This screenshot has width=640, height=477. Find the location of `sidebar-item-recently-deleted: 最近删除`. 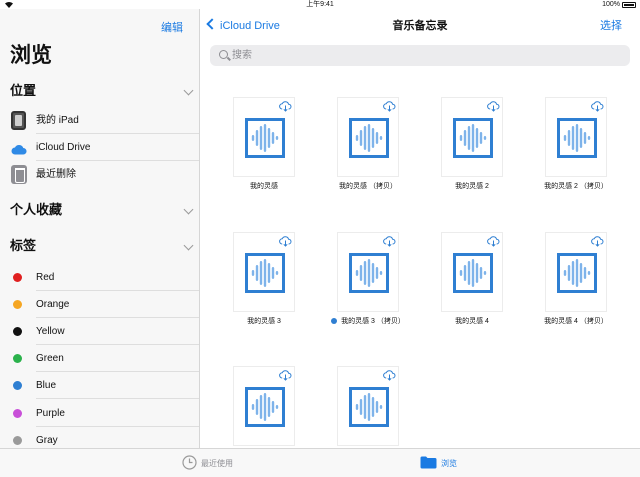

sidebar-item-recently-deleted: 最近删除 is located at coordinates (99, 174).